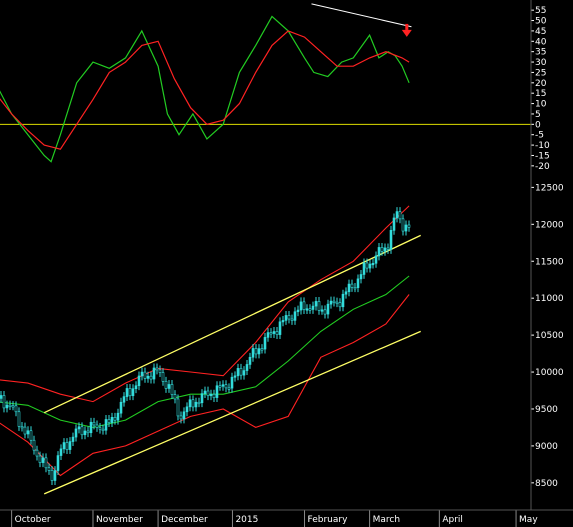 This screenshot has width=573, height=527. What do you see at coordinates (546, 484) in the screenshot?
I see `price-tick-label: 8500` at bounding box center [546, 484].